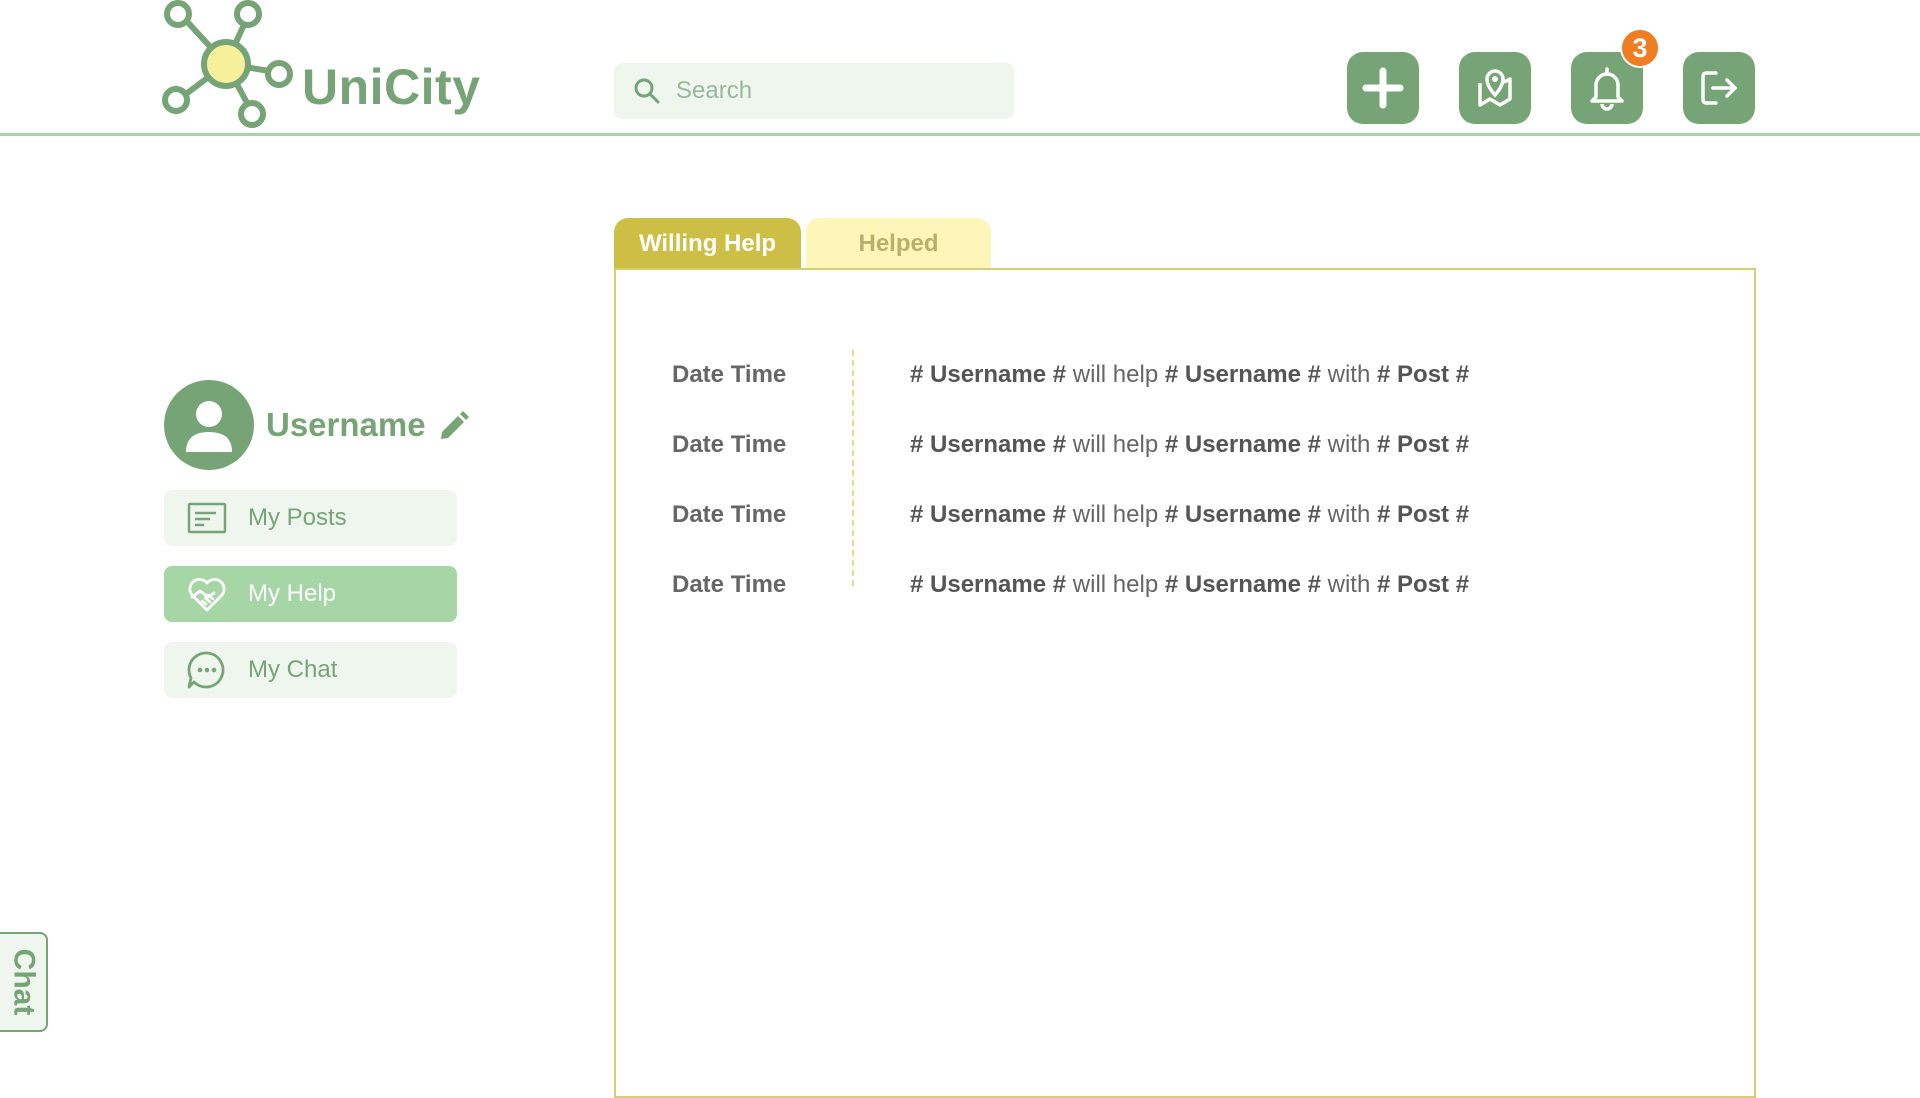 This screenshot has height=1098, width=1920. I want to click on sidebar-item-label: My Help, so click(292, 593).